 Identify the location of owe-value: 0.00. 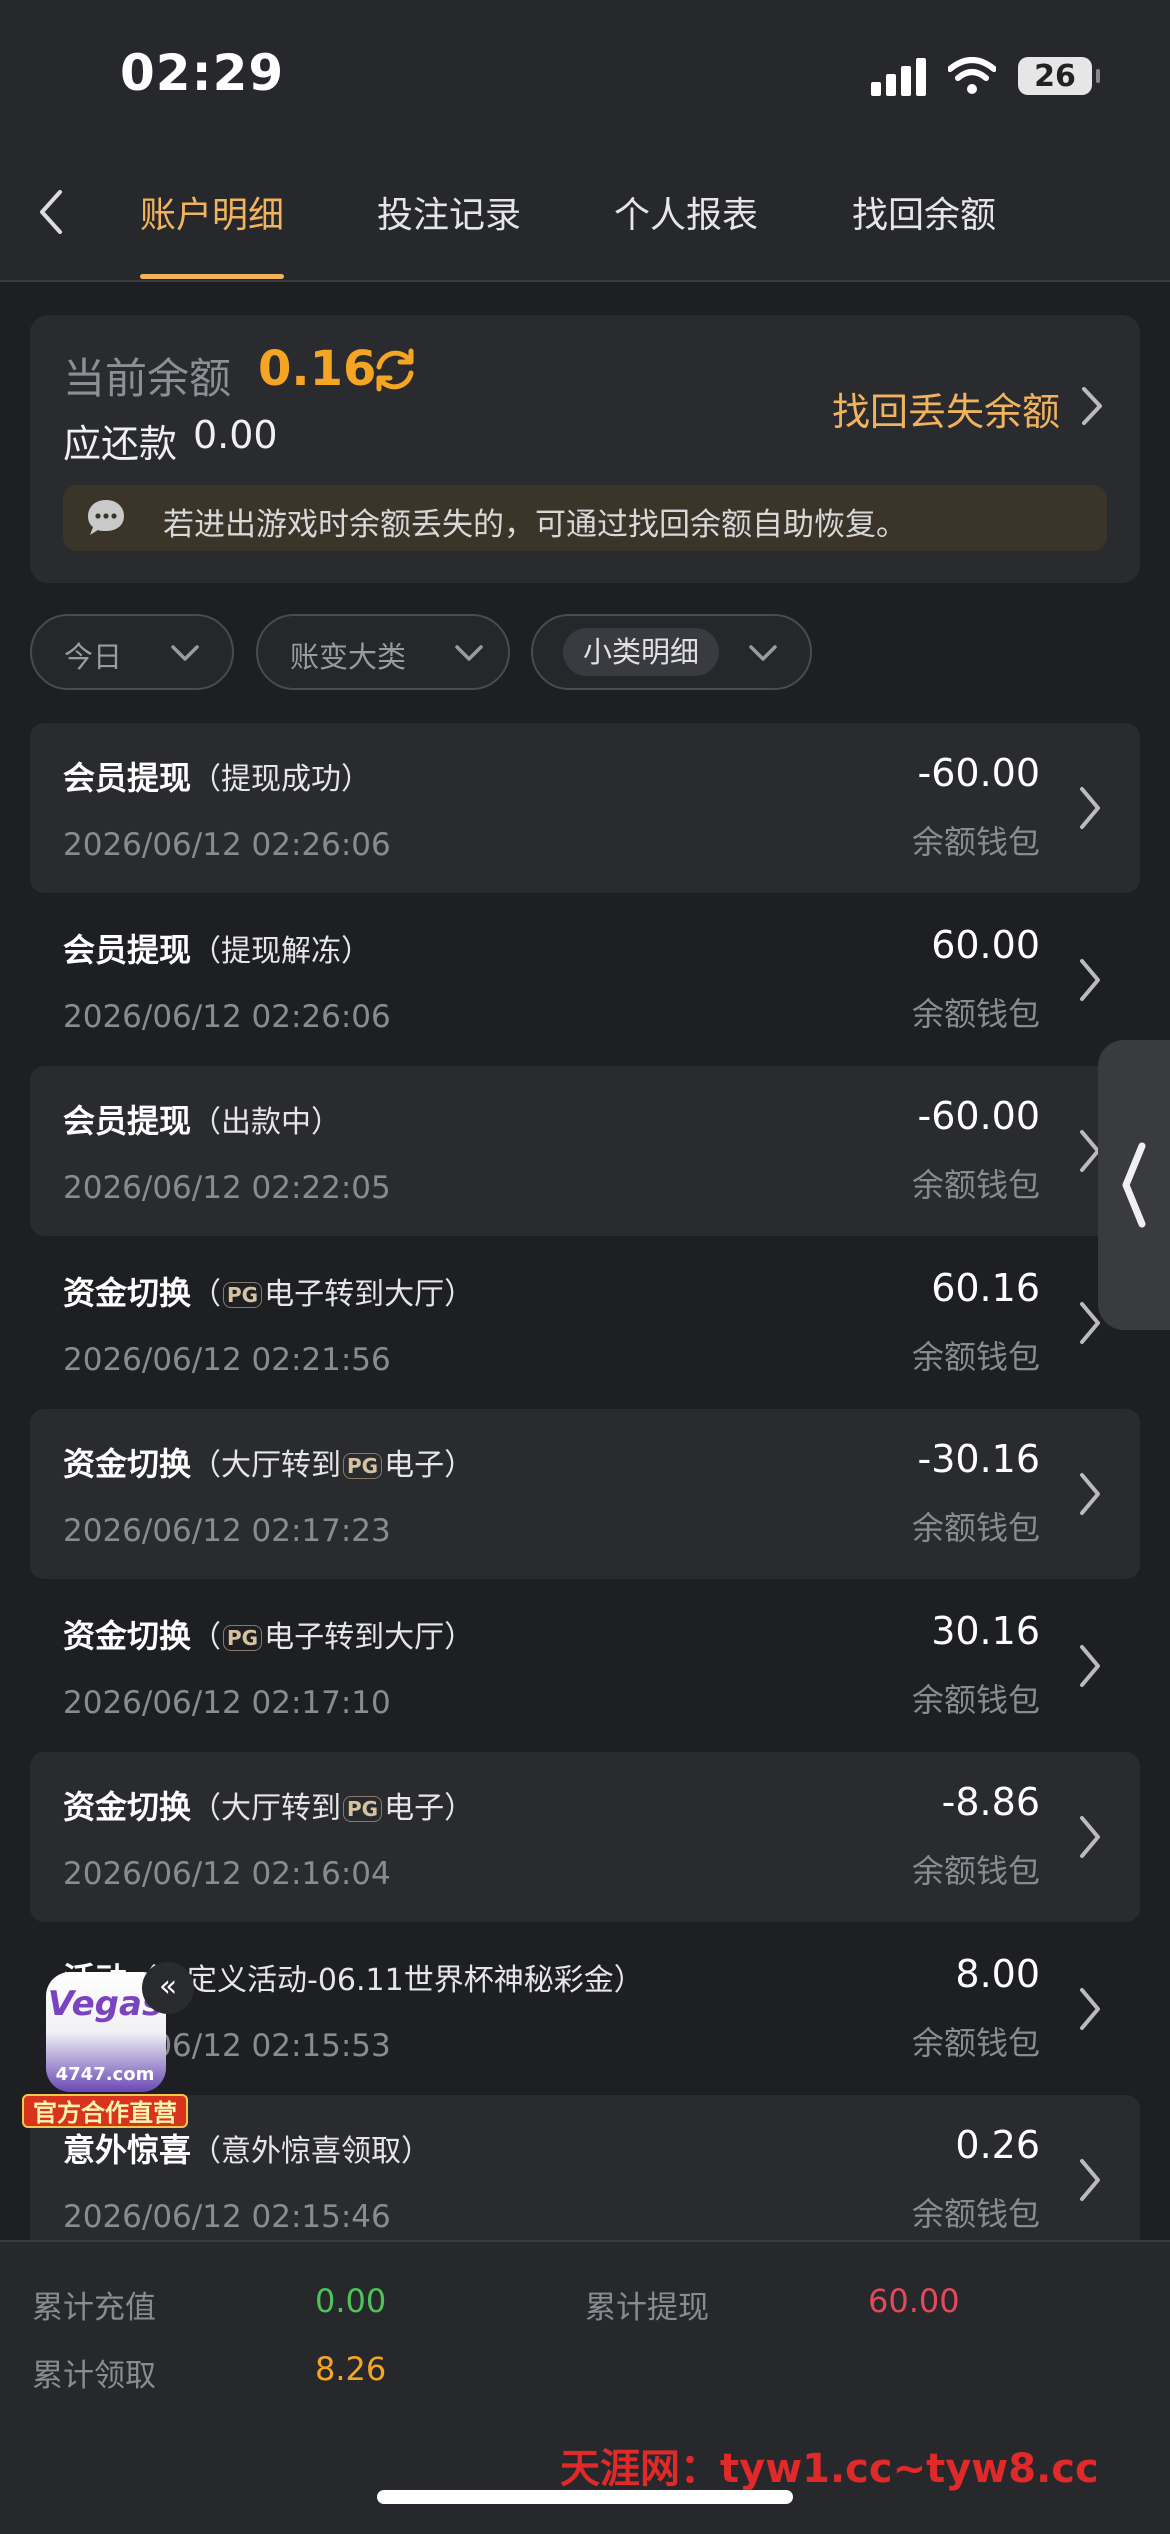
(235, 435).